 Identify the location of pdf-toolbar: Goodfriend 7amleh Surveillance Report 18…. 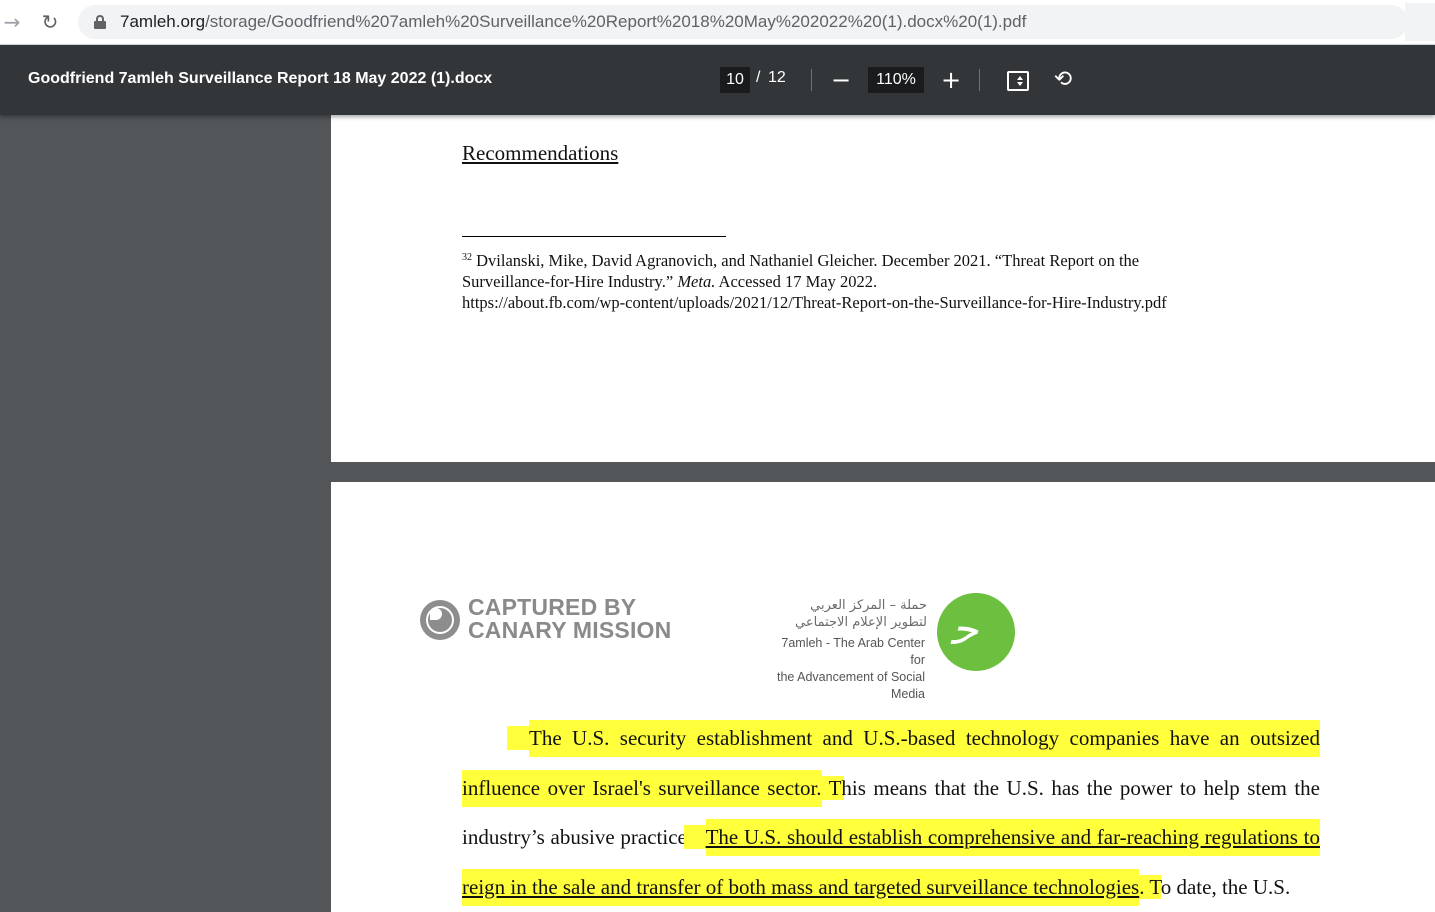
(717, 80).